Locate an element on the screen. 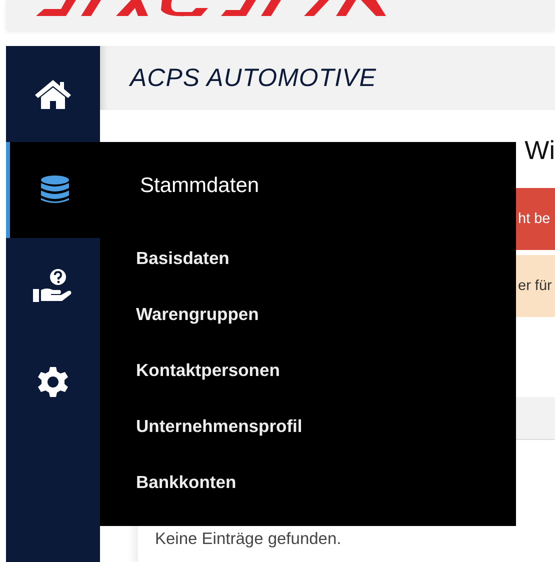 Image resolution: width=555 pixels, height=562 pixels. database-icon is located at coordinates (55, 190).